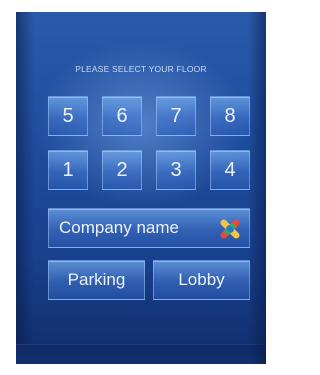 Image resolution: width=320 pixels, height=375 pixels. What do you see at coordinates (122, 116) in the screenshot?
I see `floor-6-button: 6` at bounding box center [122, 116].